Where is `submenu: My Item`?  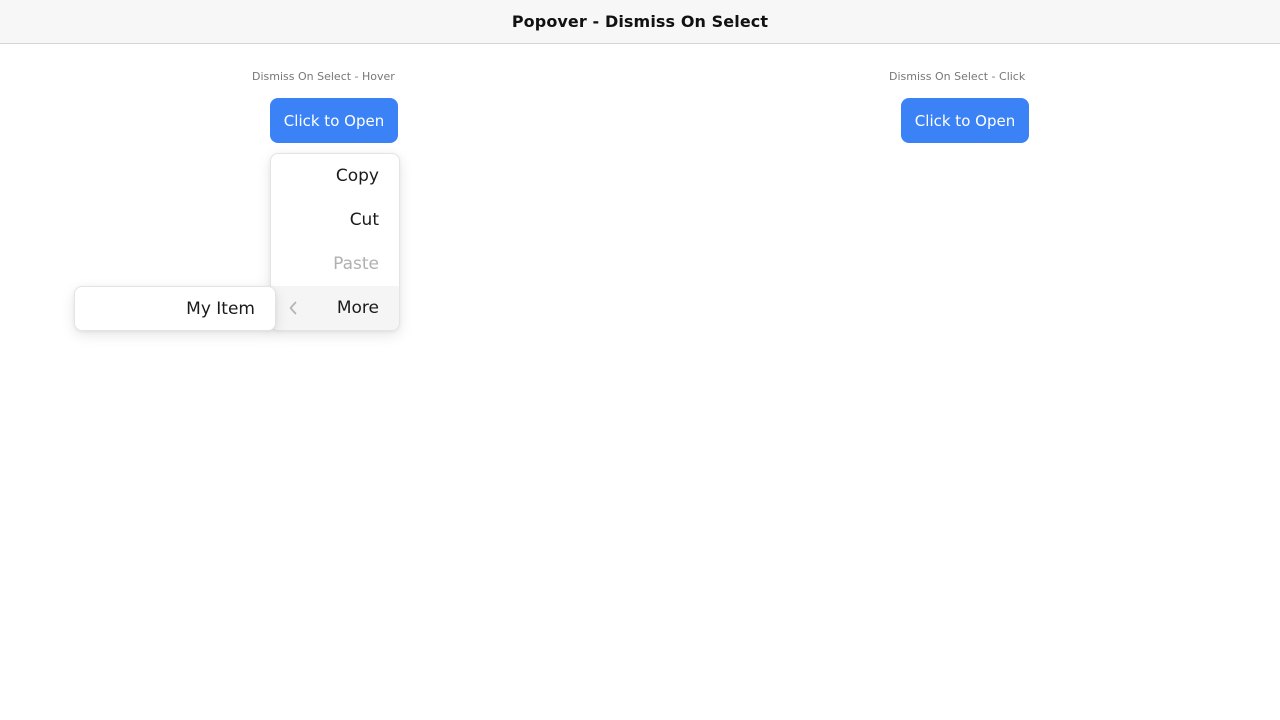 submenu: My Item is located at coordinates (175, 308).